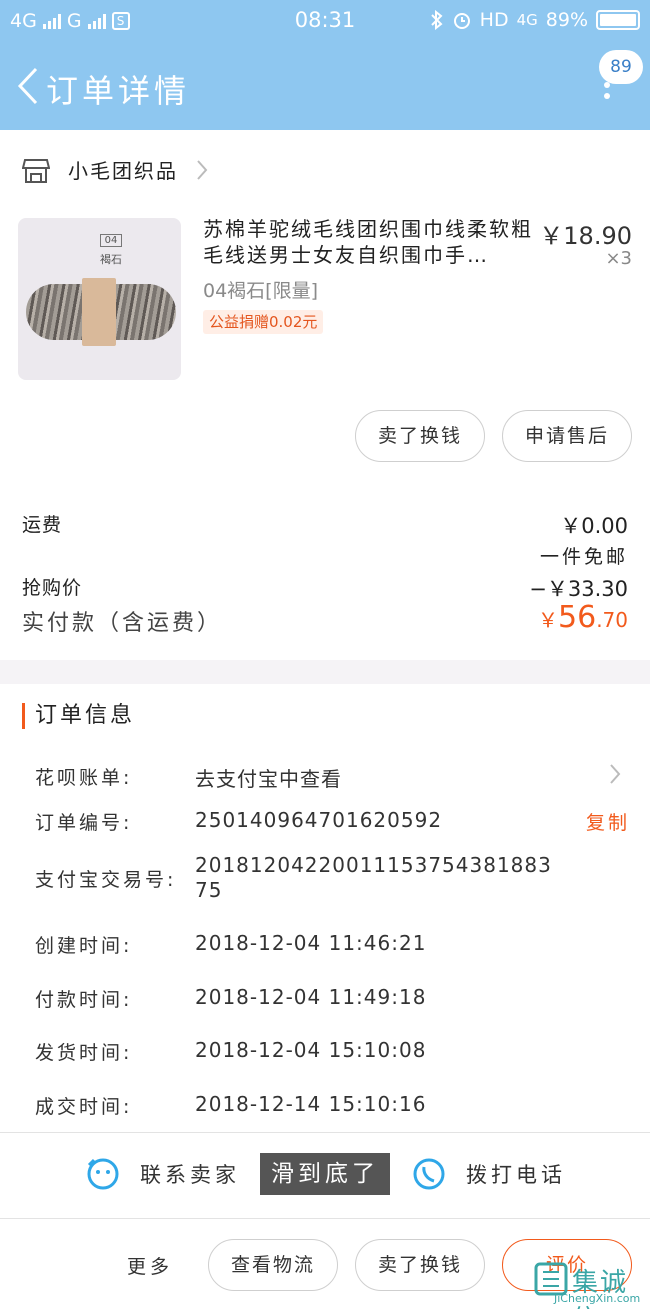  I want to click on paid-label: 实付款（含运费）, so click(122, 623).